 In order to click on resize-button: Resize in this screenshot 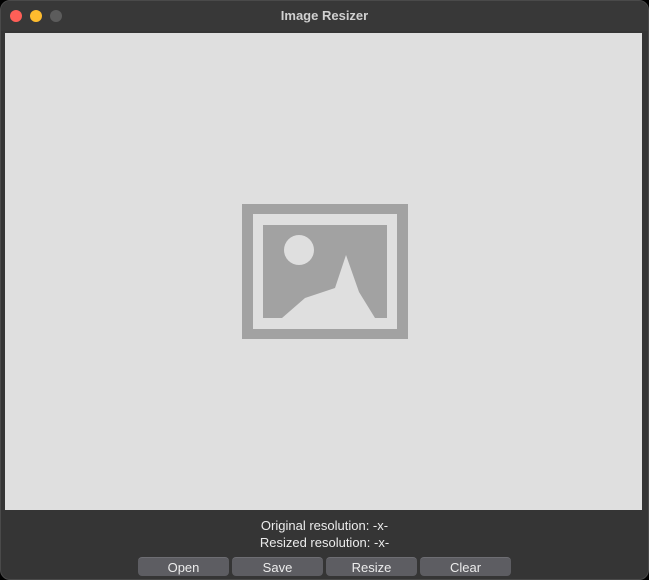, I will do `click(371, 566)`.